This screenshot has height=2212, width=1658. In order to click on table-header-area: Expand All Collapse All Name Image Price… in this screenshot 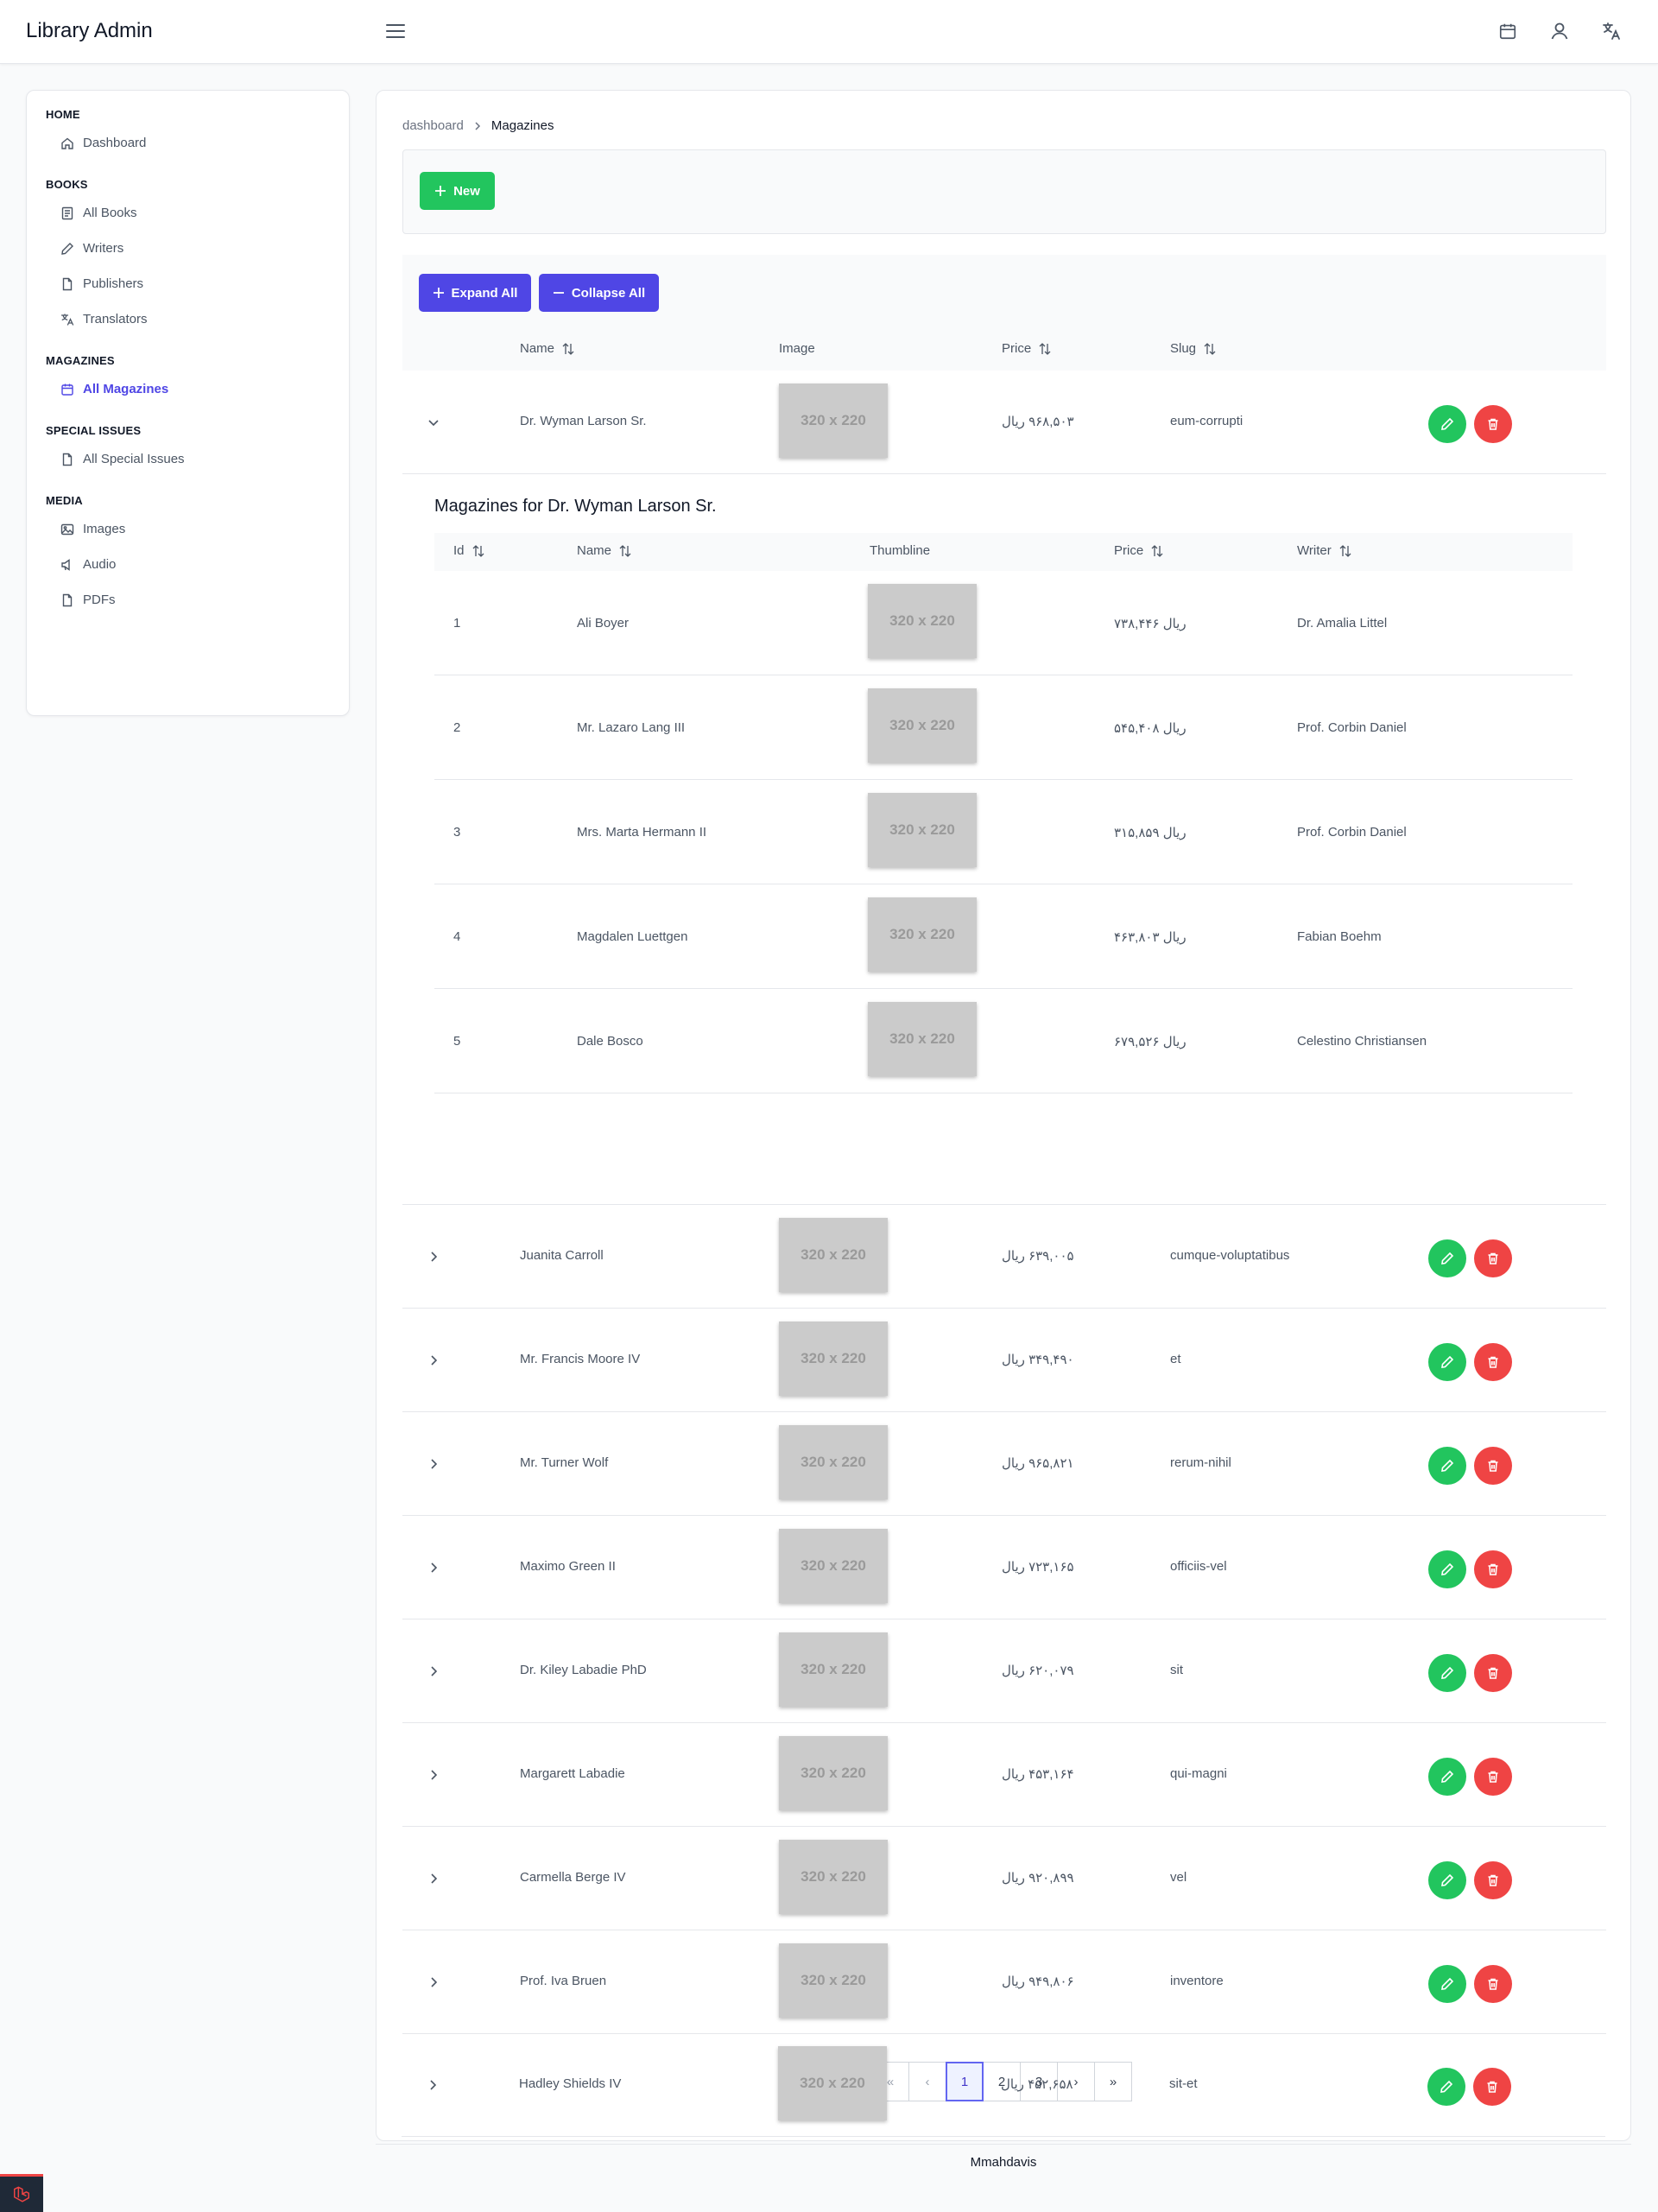, I will do `click(1004, 313)`.